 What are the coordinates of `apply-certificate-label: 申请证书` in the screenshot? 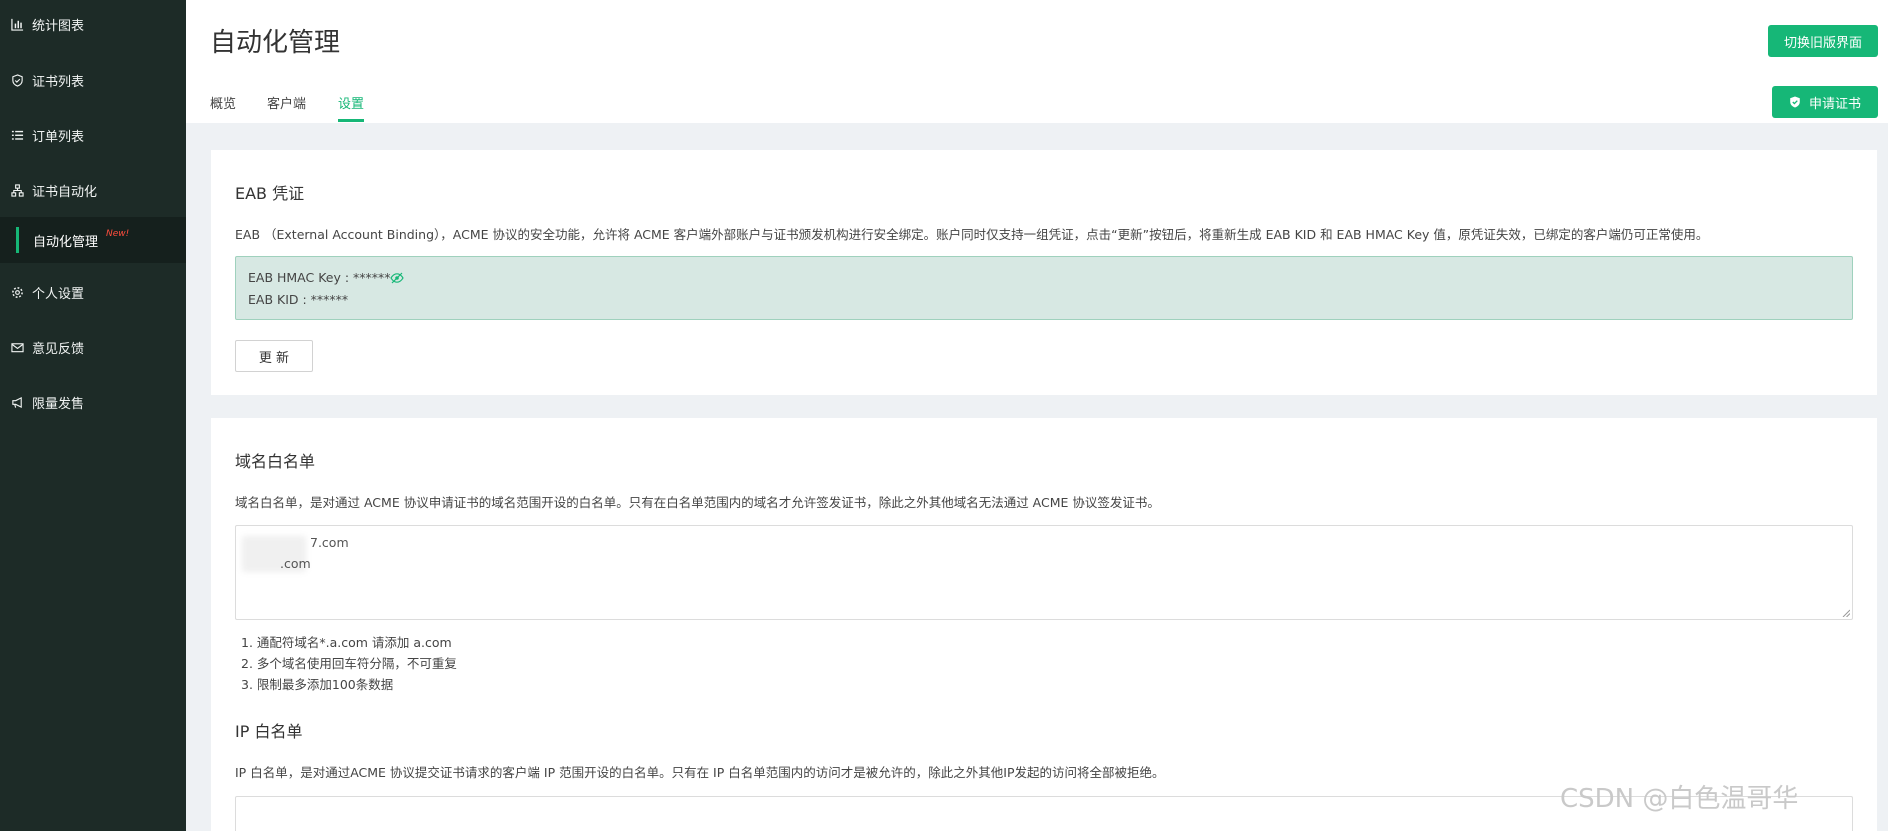 It's located at (1834, 104).